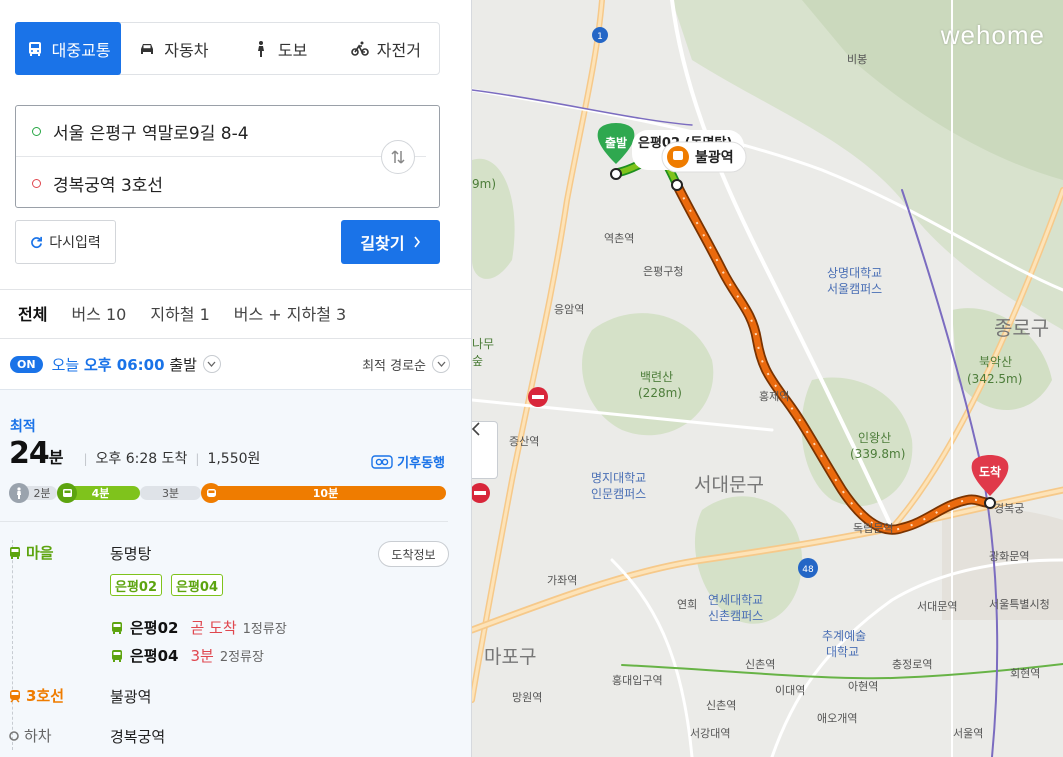 The image size is (1063, 757). I want to click on climate-pass-badge: 기후동행, so click(408, 461).